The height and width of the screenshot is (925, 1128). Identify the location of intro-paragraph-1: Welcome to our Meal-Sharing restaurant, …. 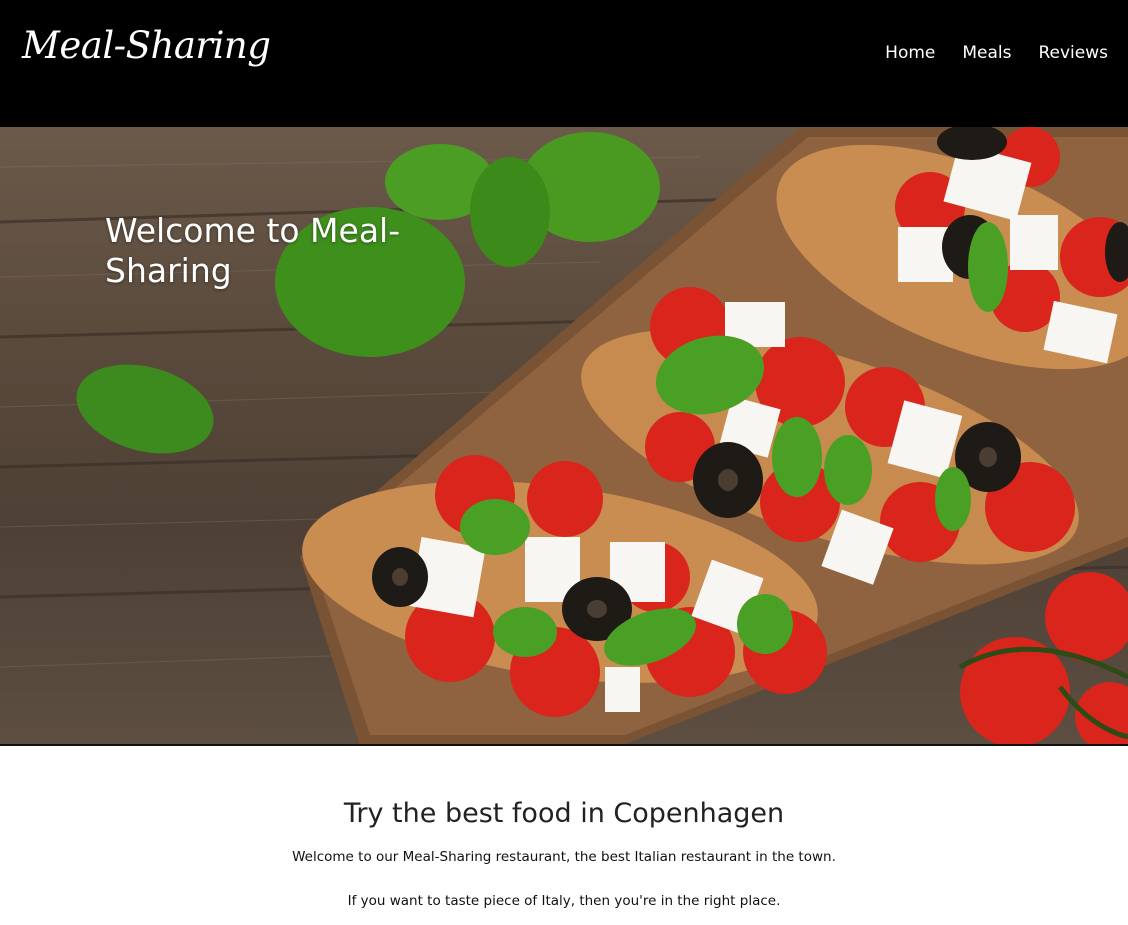
(564, 857).